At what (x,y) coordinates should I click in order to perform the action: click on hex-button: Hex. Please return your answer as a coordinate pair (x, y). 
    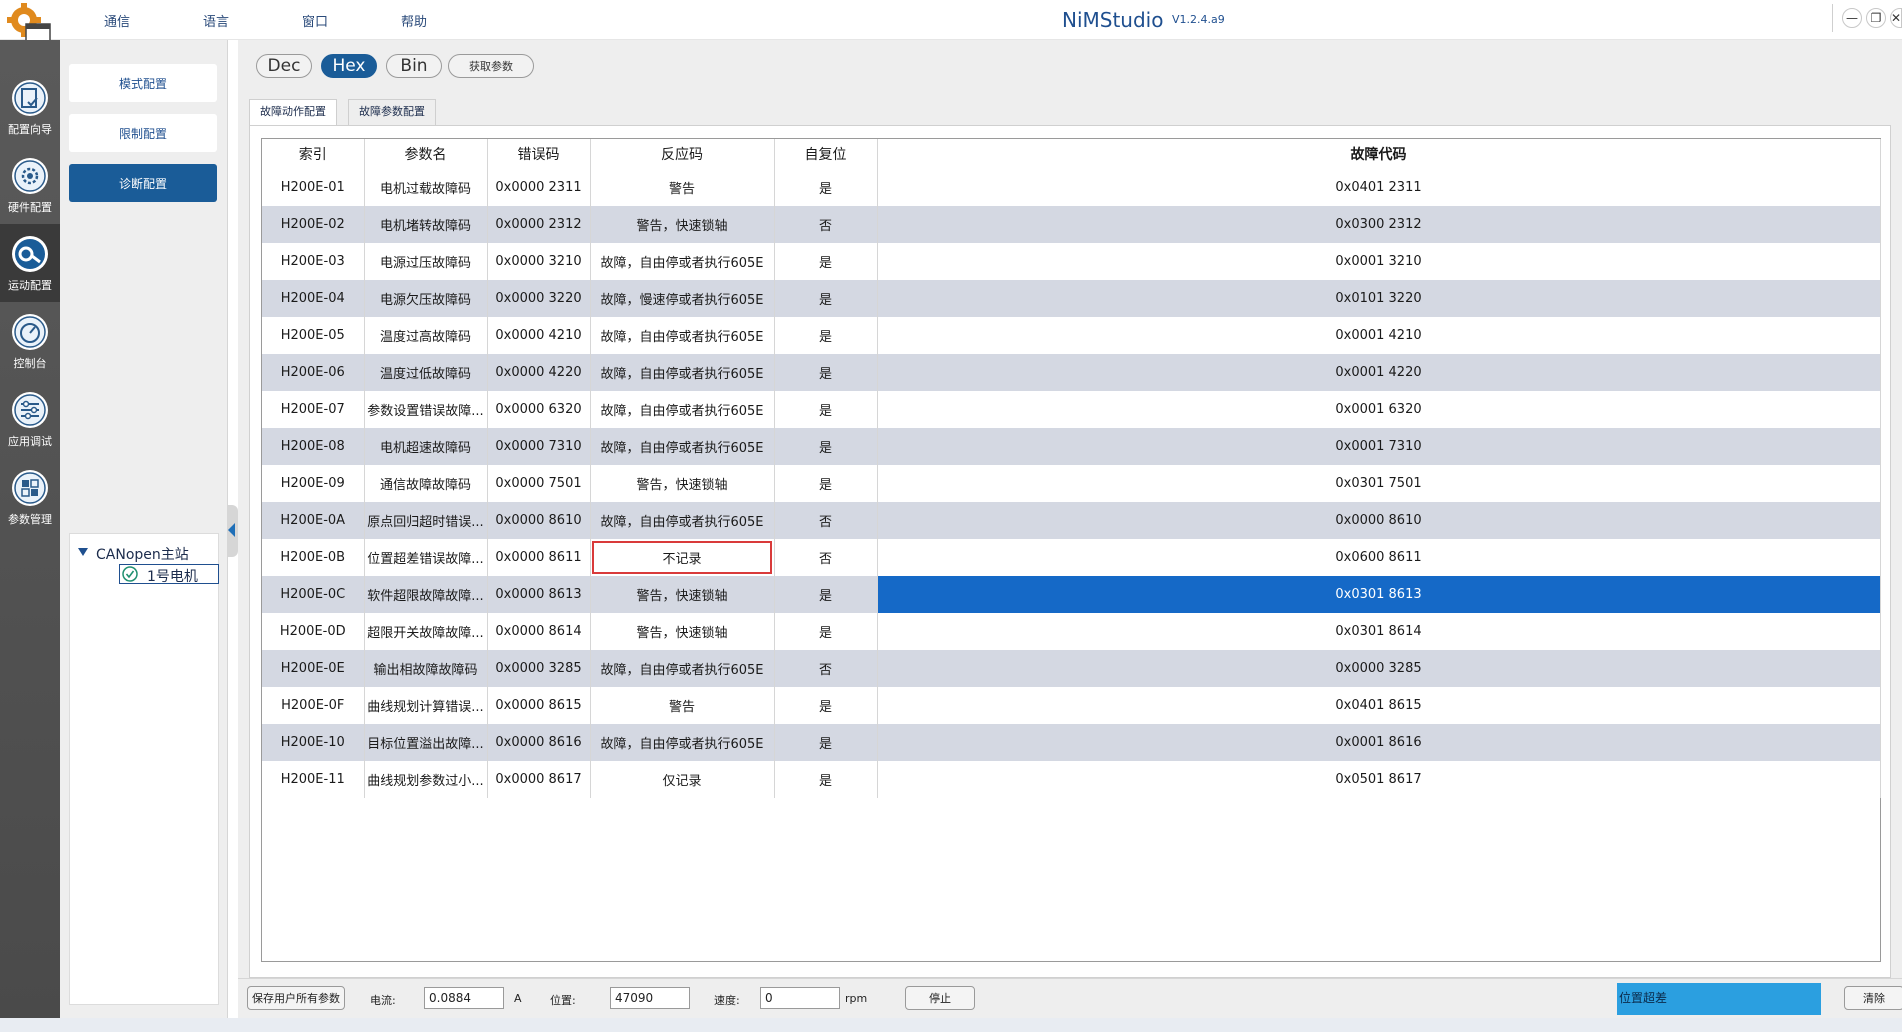
    Looking at the image, I should click on (349, 66).